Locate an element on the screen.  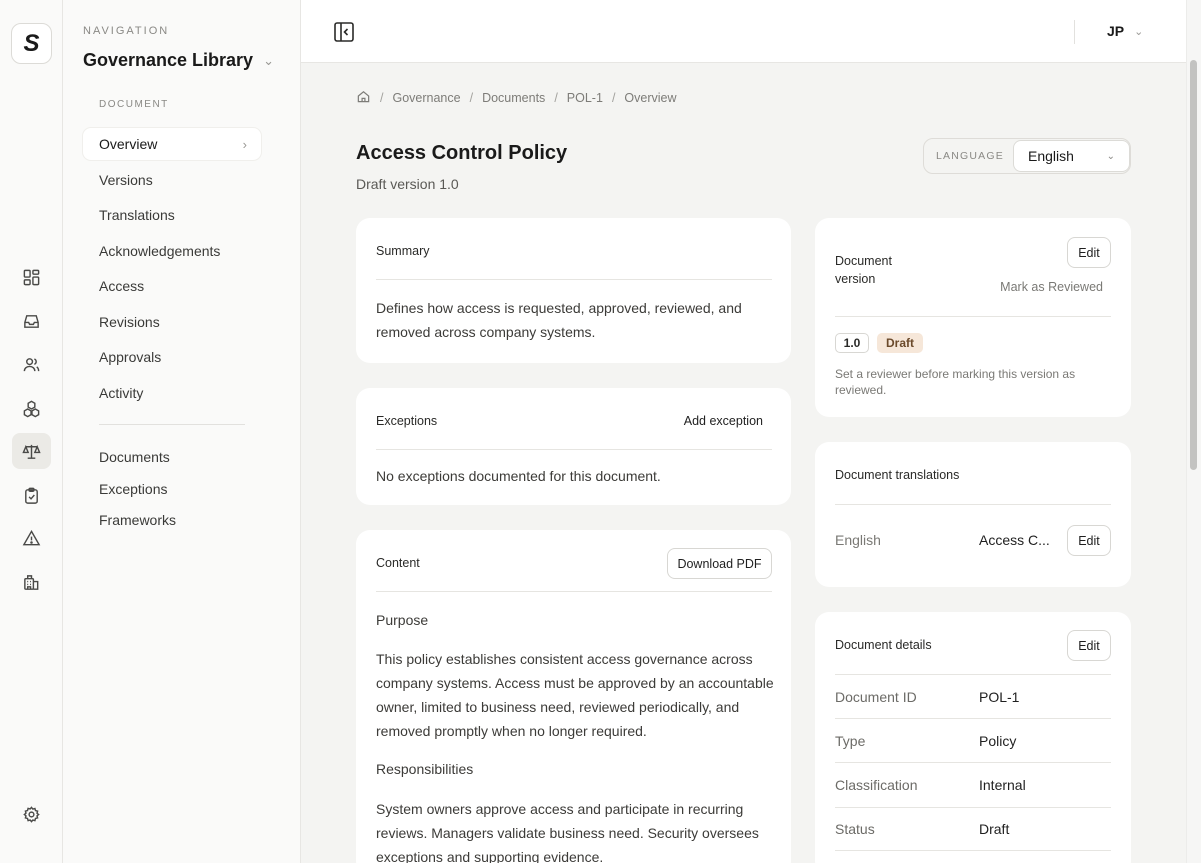
page-title: Access Control Policy is located at coordinates (462, 153).